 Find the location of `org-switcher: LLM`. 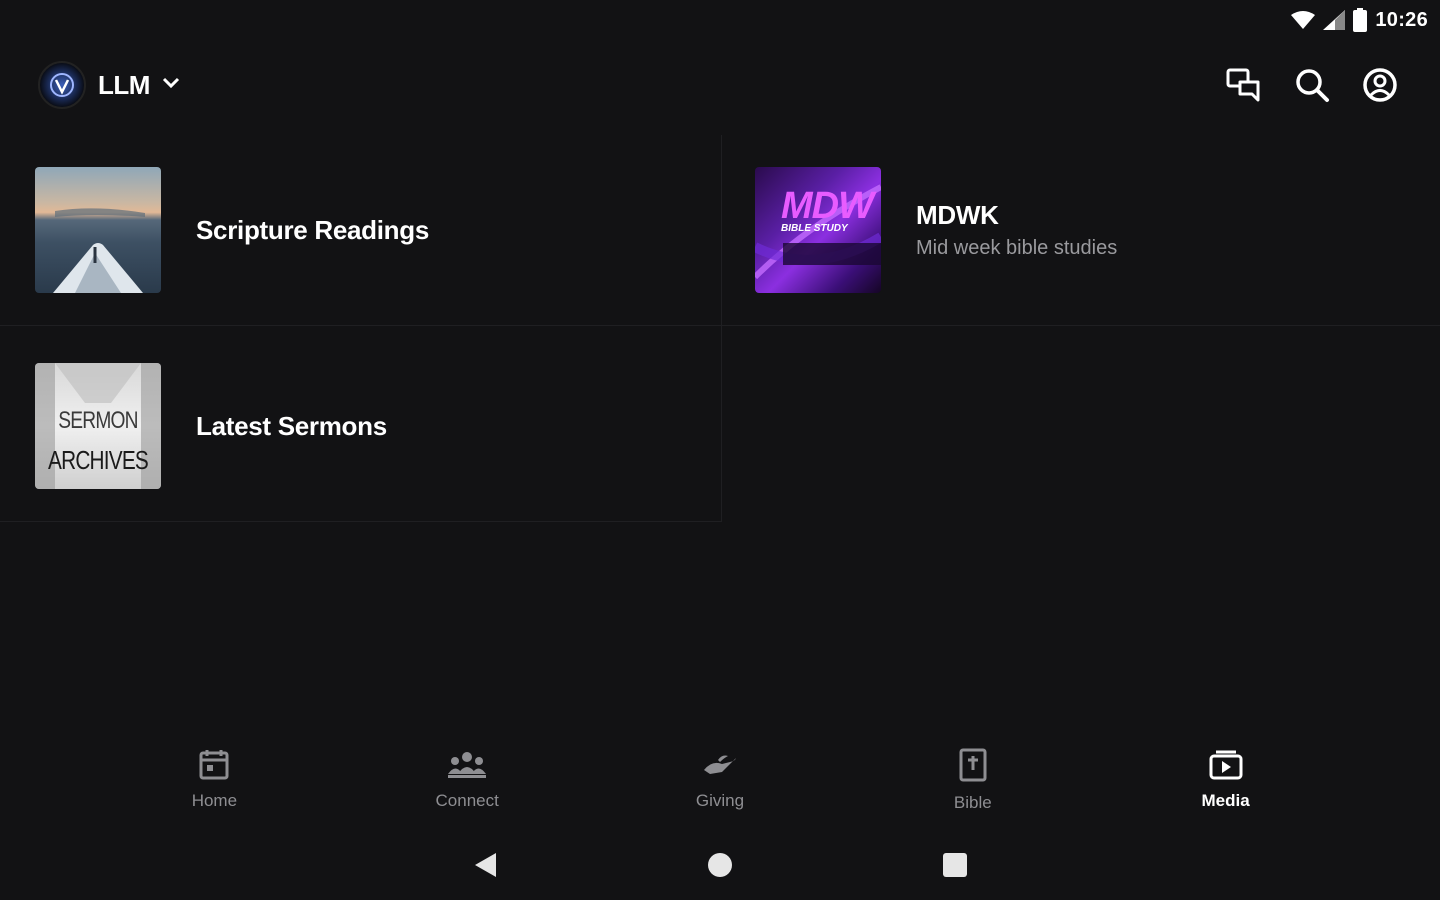

org-switcher: LLM is located at coordinates (109, 85).